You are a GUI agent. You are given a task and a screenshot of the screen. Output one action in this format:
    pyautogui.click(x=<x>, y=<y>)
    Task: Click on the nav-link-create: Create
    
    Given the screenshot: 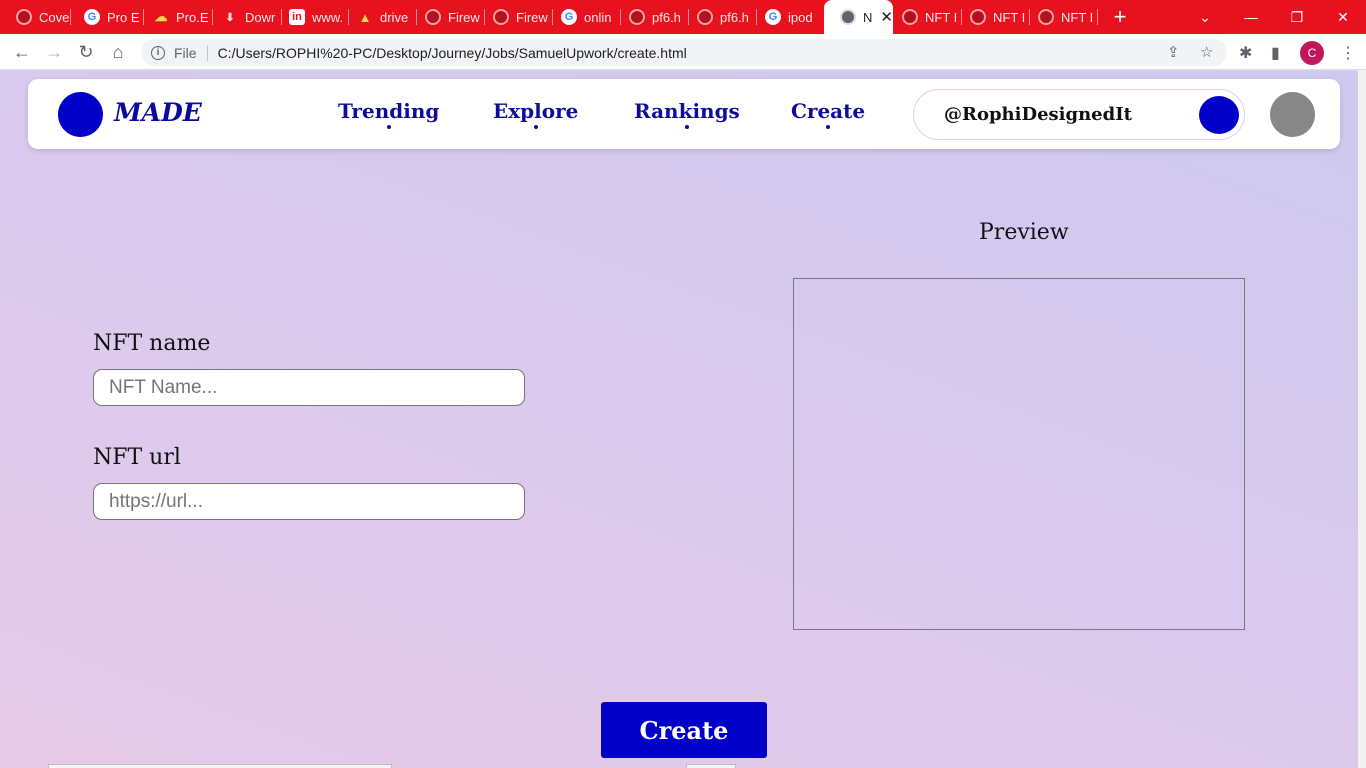 What is the action you would take?
    pyautogui.click(x=828, y=114)
    